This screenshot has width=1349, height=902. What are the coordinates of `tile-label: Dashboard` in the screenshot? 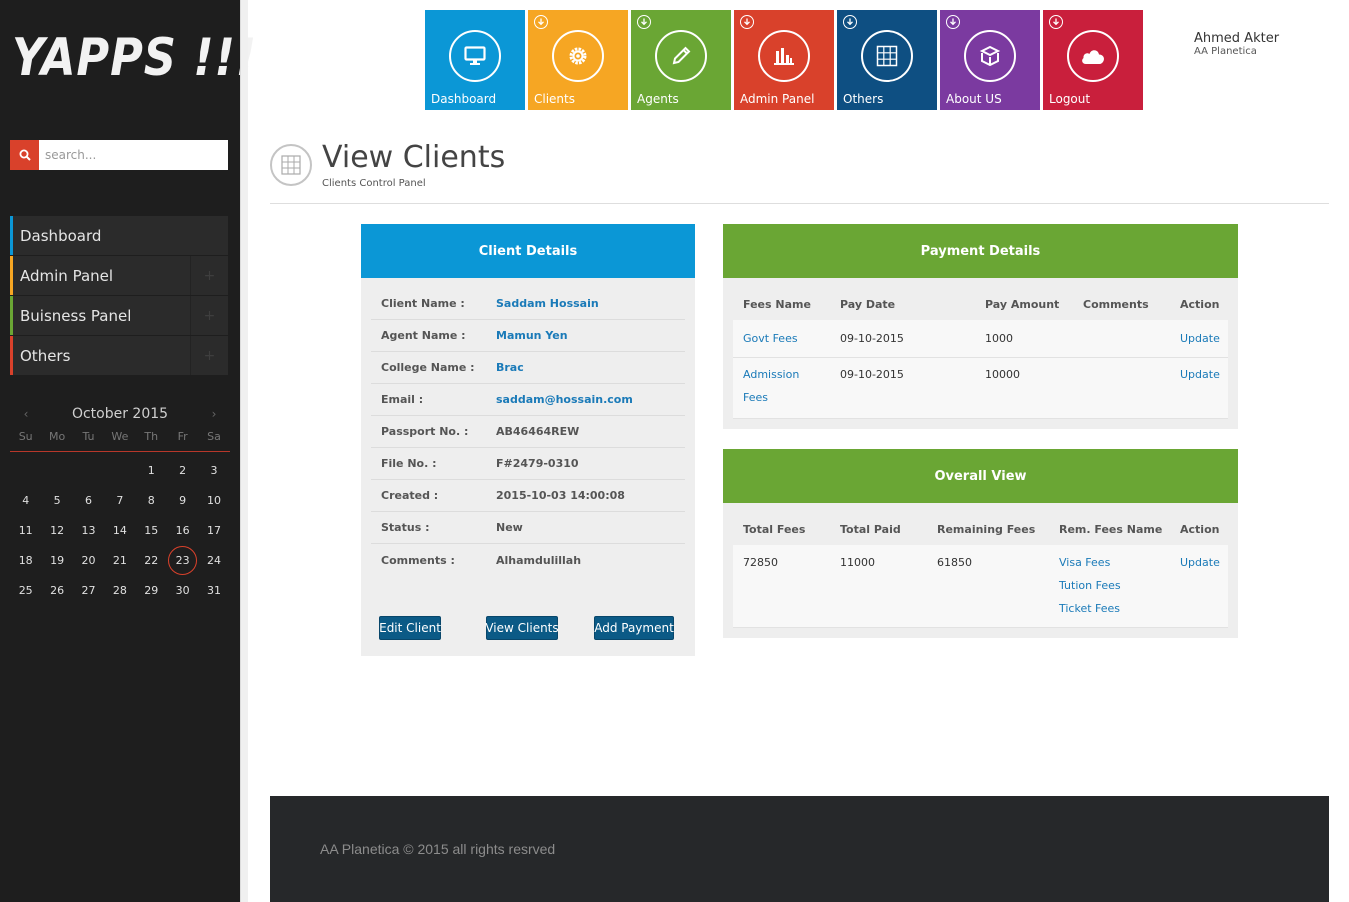 It's located at (464, 99).